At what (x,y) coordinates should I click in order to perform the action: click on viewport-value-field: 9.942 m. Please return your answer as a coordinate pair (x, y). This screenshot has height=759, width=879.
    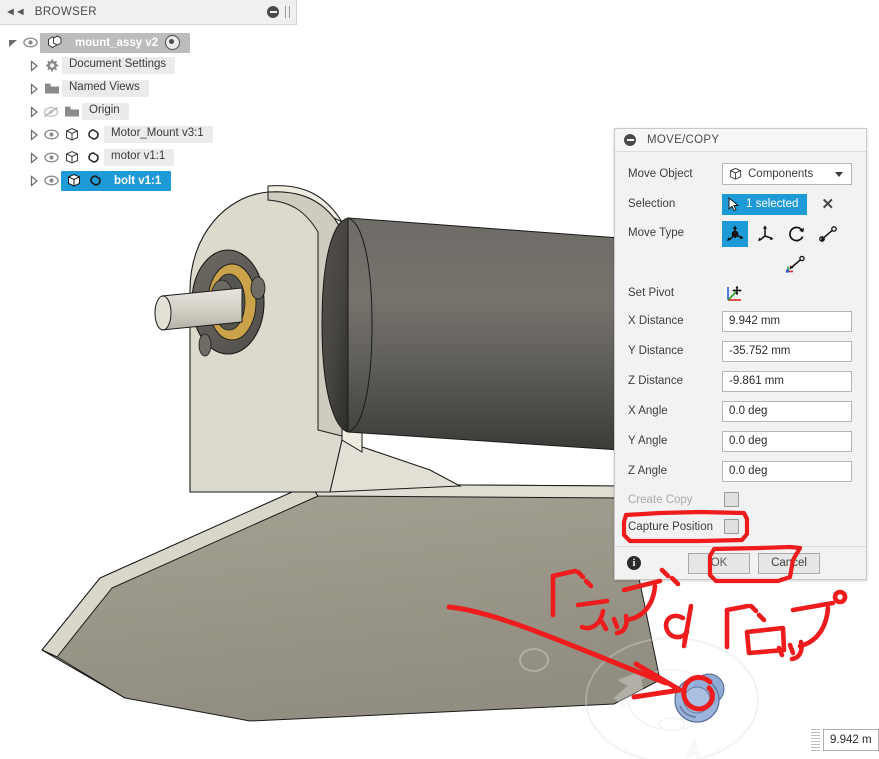
    Looking at the image, I should click on (845, 740).